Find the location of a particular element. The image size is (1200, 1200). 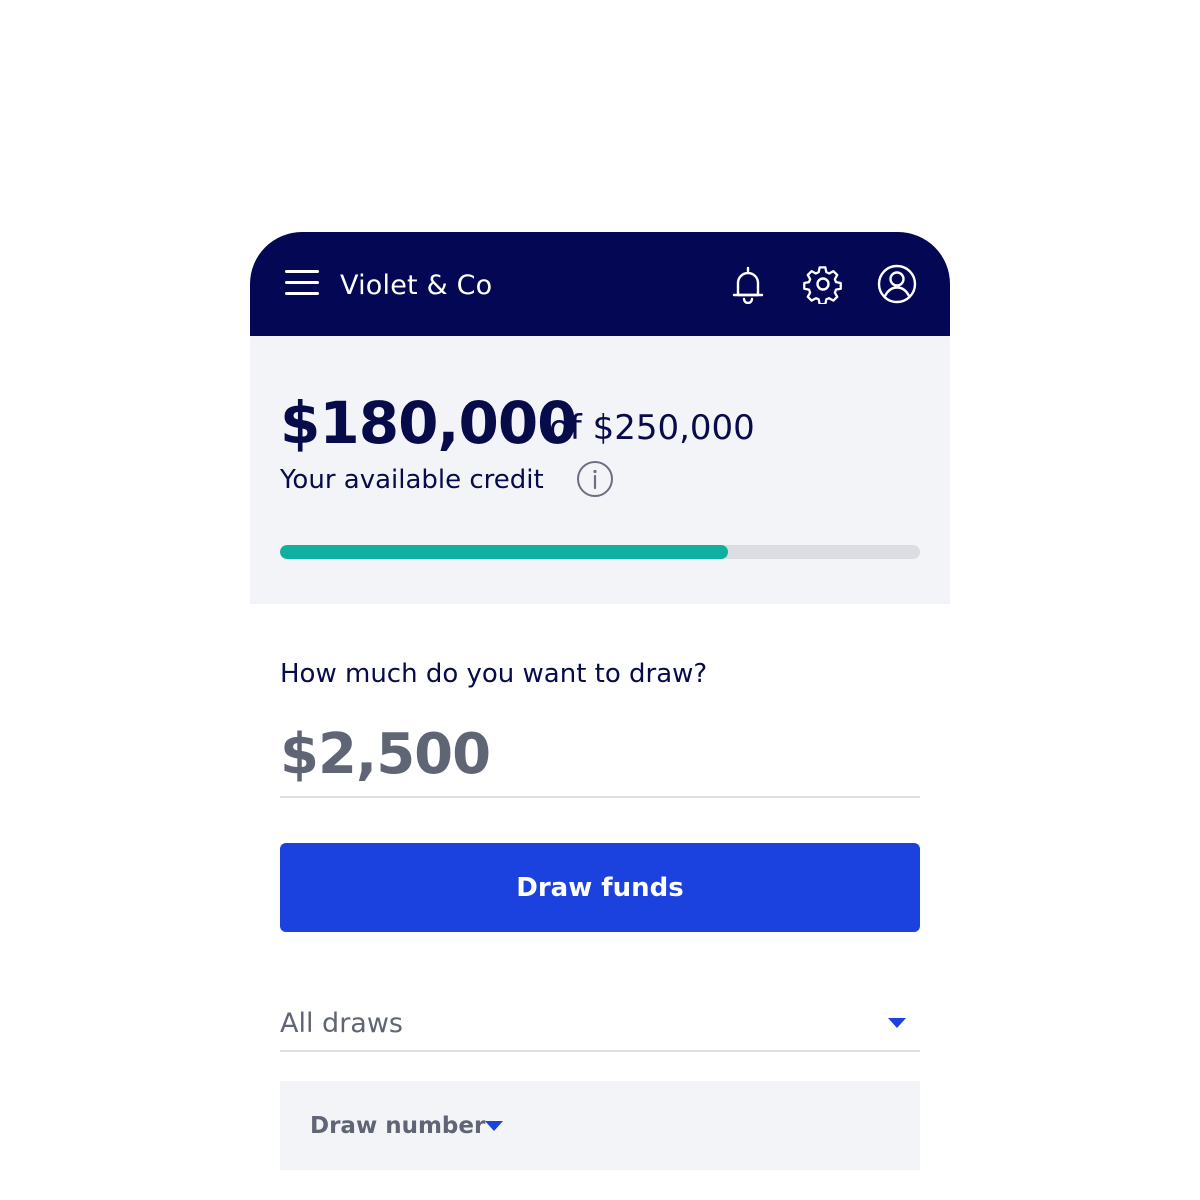

info-icon is located at coordinates (595, 479).